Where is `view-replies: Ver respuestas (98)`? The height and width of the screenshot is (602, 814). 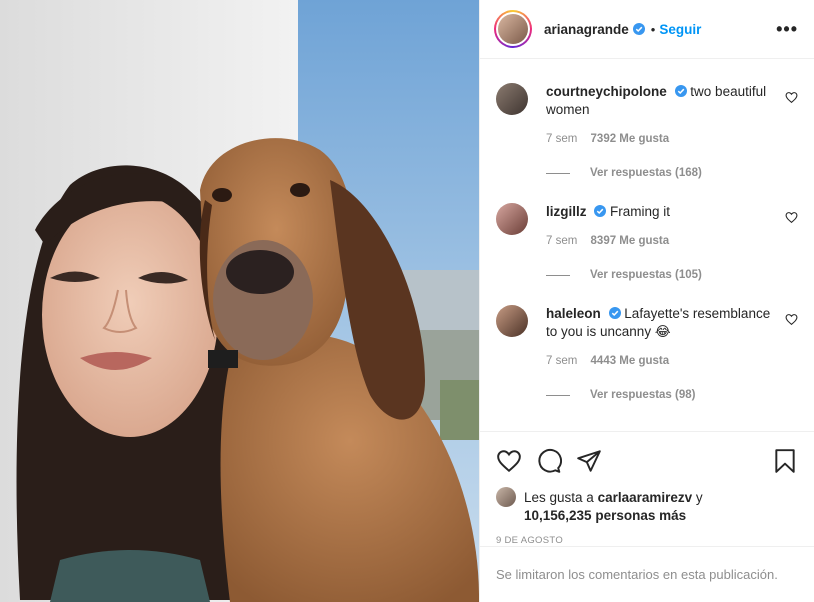
view-replies: Ver respuestas (98) is located at coordinates (672, 395).